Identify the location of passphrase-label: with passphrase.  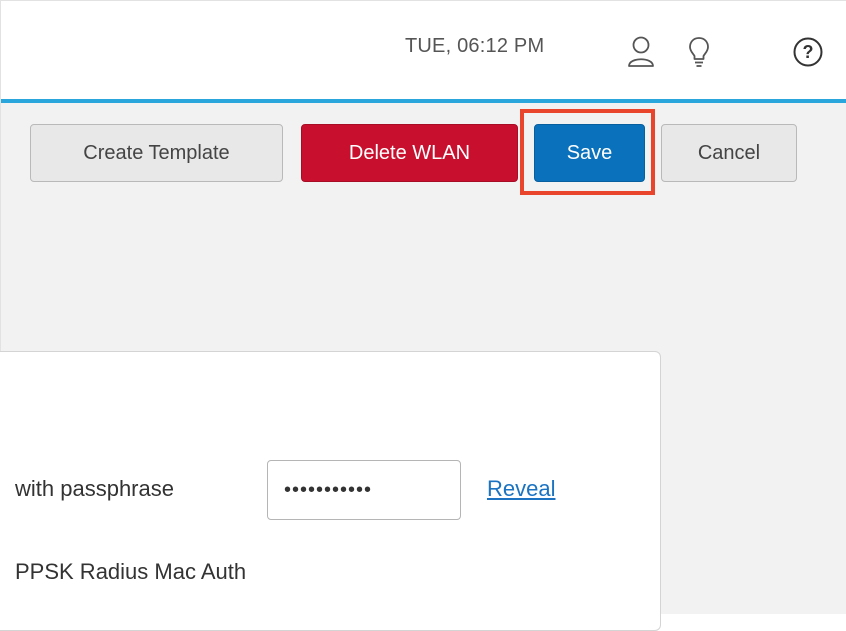
(94, 488).